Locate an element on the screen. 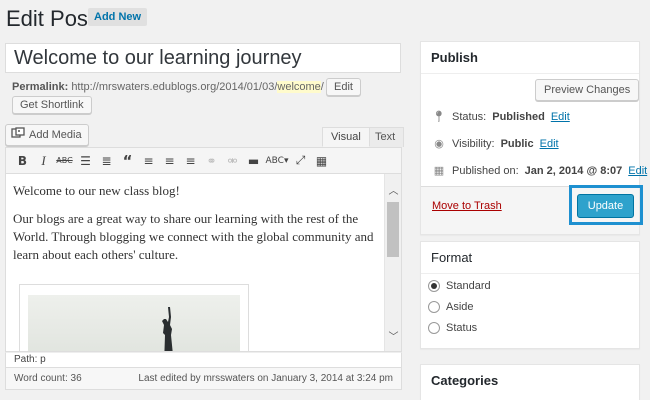  fullscreen-icon: ⤢ is located at coordinates (300, 161).